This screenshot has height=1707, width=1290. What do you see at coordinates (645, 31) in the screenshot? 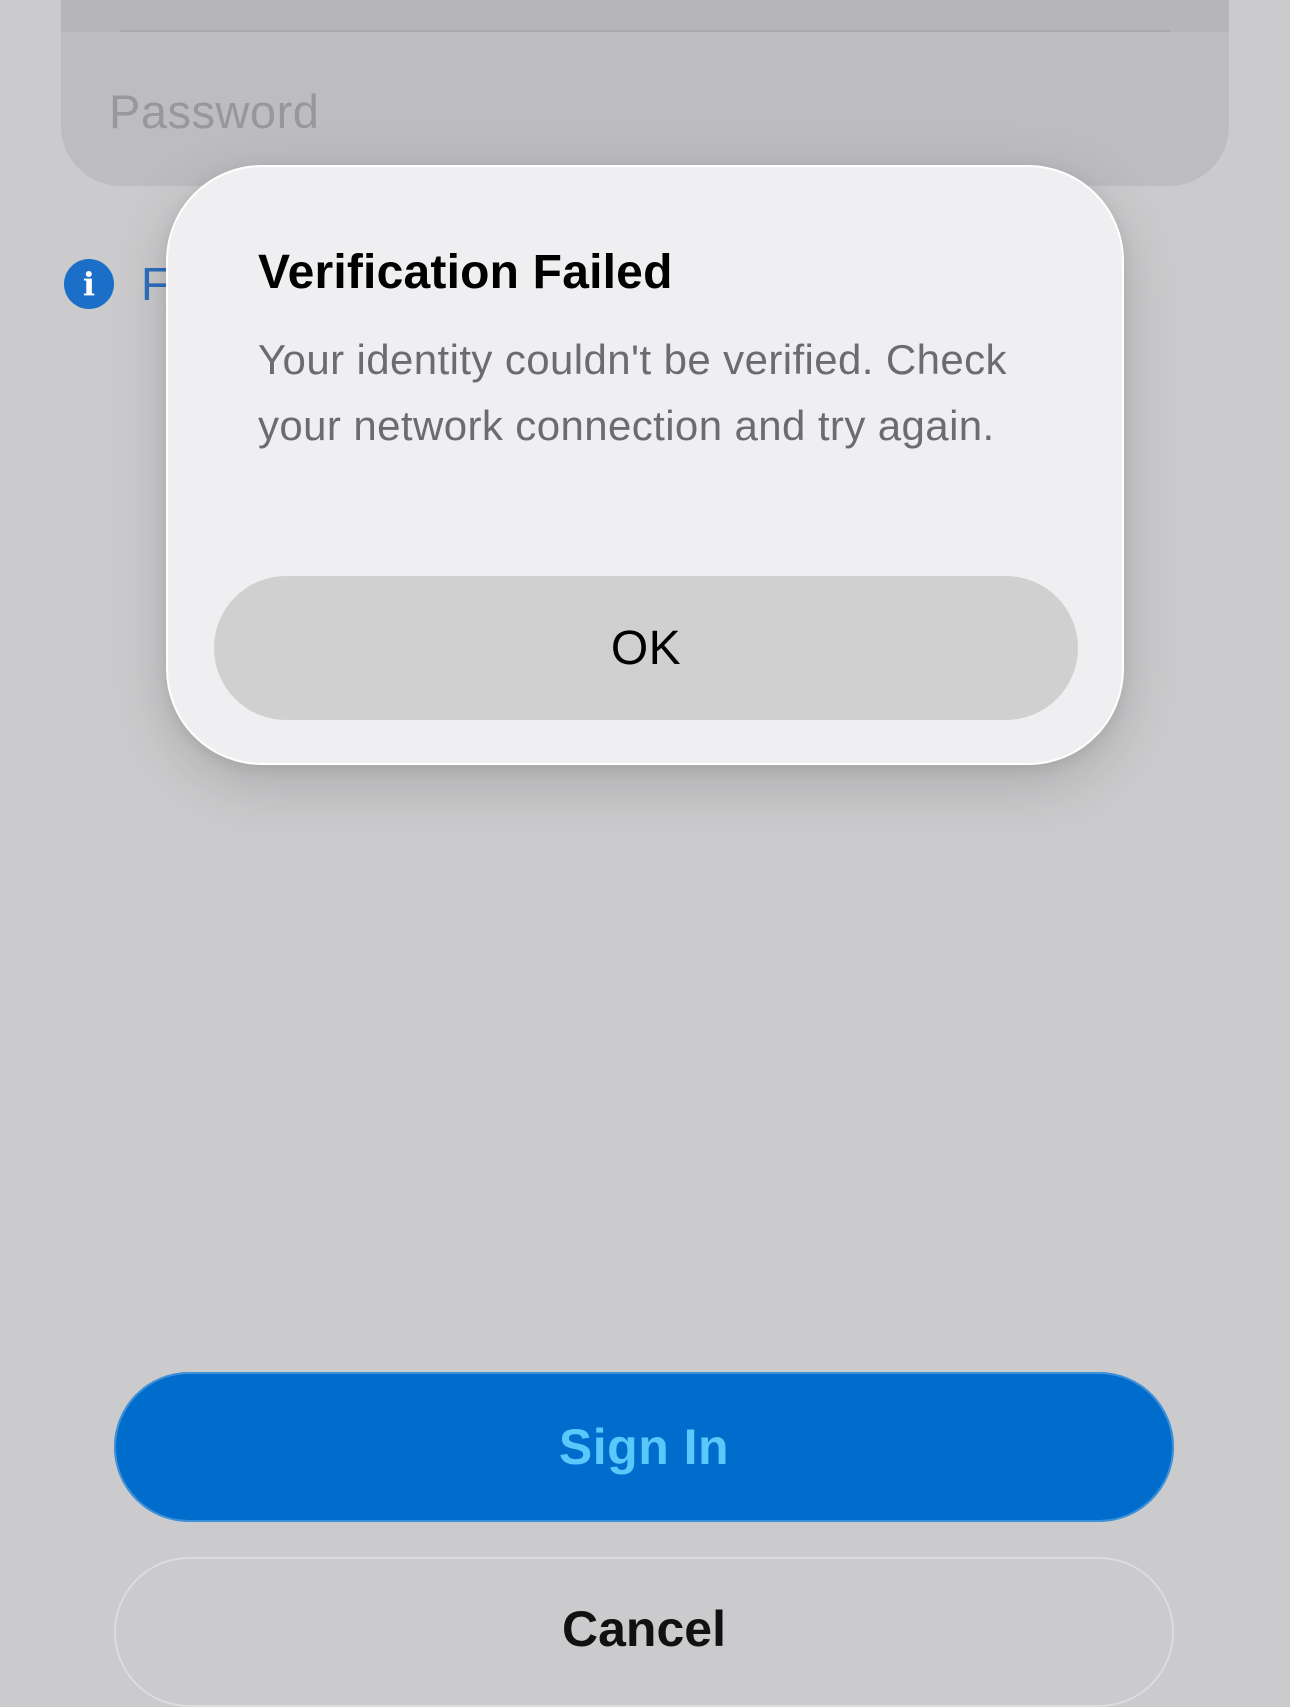
I see `field-divider` at bounding box center [645, 31].